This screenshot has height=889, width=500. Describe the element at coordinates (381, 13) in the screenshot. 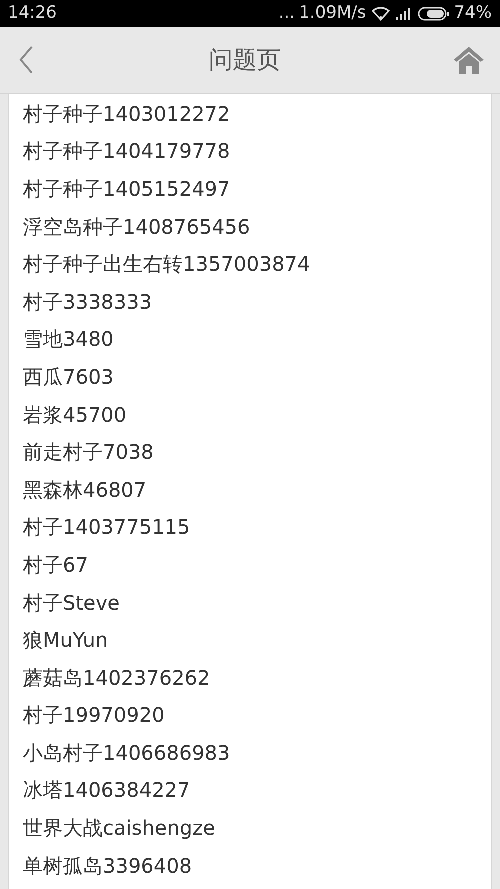

I see `wifi-icon` at that location.